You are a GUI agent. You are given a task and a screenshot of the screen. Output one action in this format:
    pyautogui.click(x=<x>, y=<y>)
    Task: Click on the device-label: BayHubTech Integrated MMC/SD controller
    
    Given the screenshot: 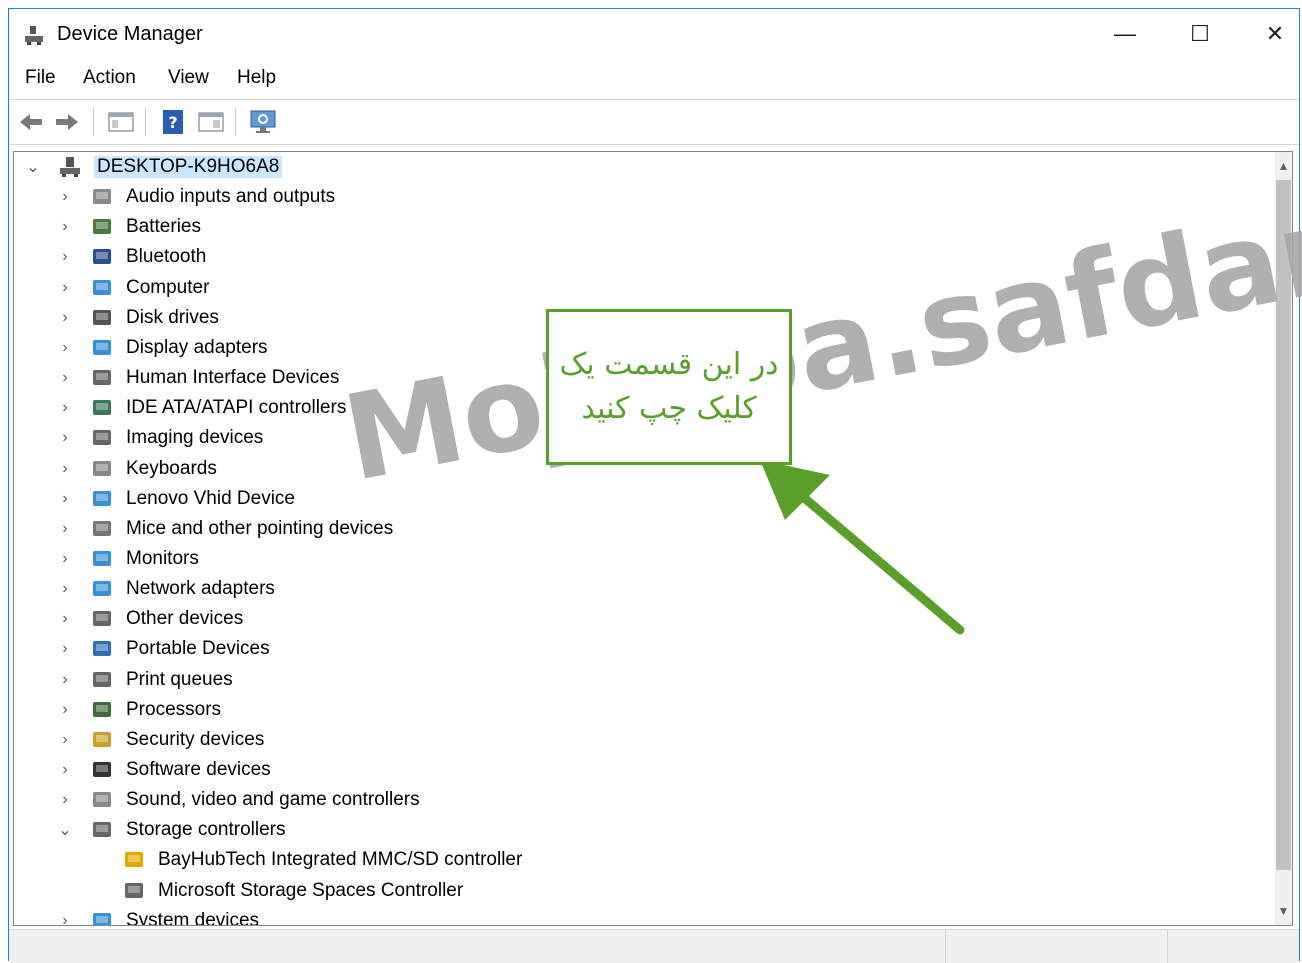 What is the action you would take?
    pyautogui.click(x=340, y=860)
    